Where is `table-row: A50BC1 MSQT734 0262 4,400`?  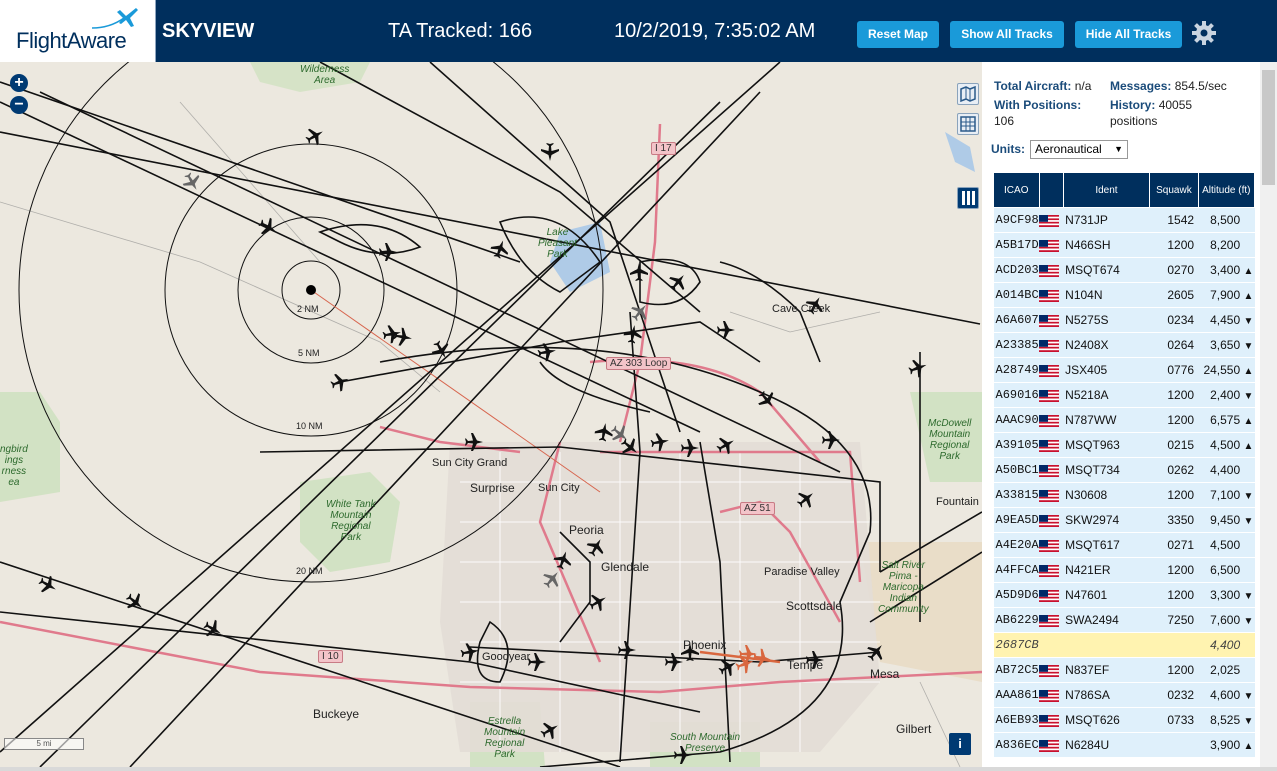
table-row: A50BC1 MSQT734 0262 4,400 is located at coordinates (1124, 470).